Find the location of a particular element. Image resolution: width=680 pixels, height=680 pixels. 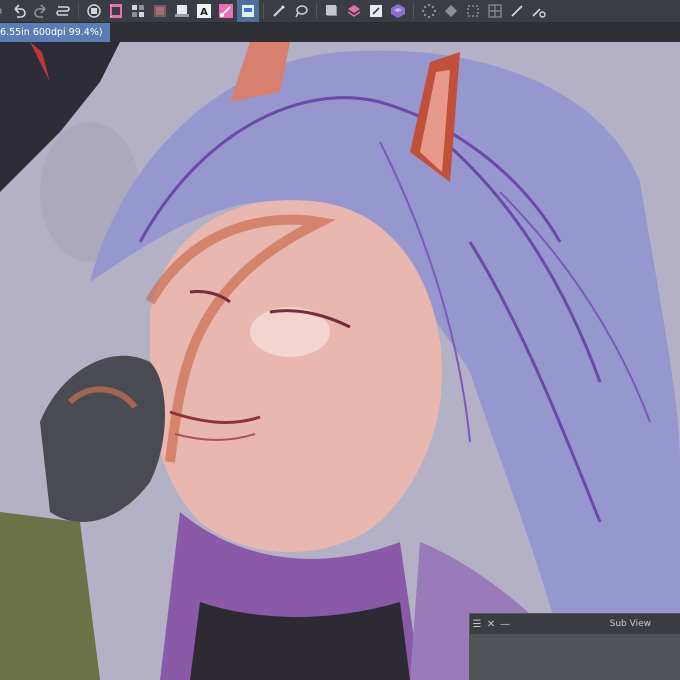

settings-icon is located at coordinates (539, 11).